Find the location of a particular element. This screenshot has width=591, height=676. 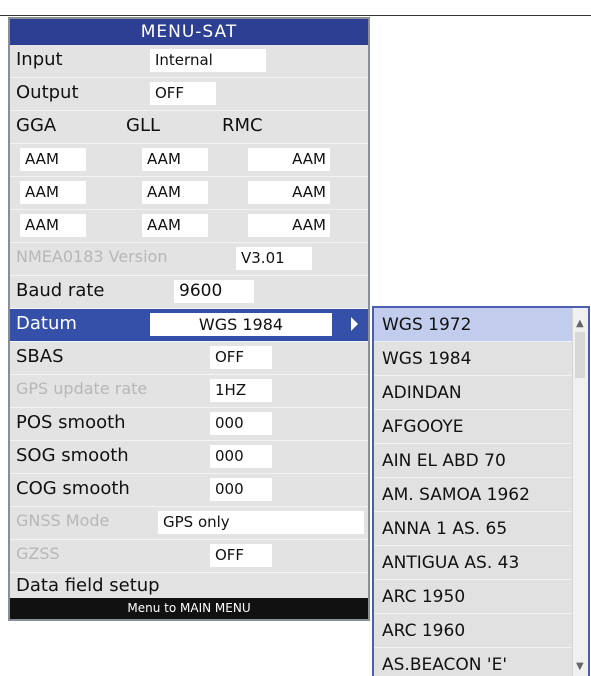

pos-smooth-label: POS smooth is located at coordinates (71, 422).